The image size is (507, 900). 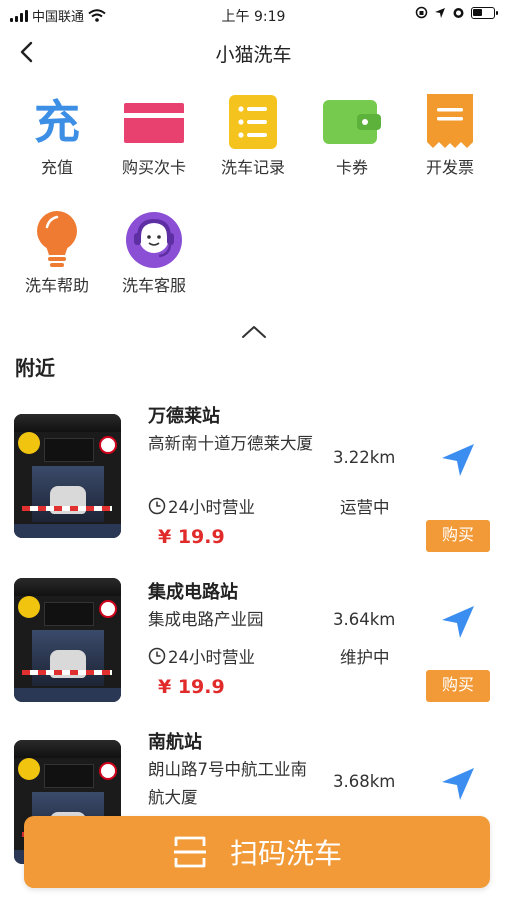 I want to click on section-title-nearby: 附近, so click(x=35, y=368).